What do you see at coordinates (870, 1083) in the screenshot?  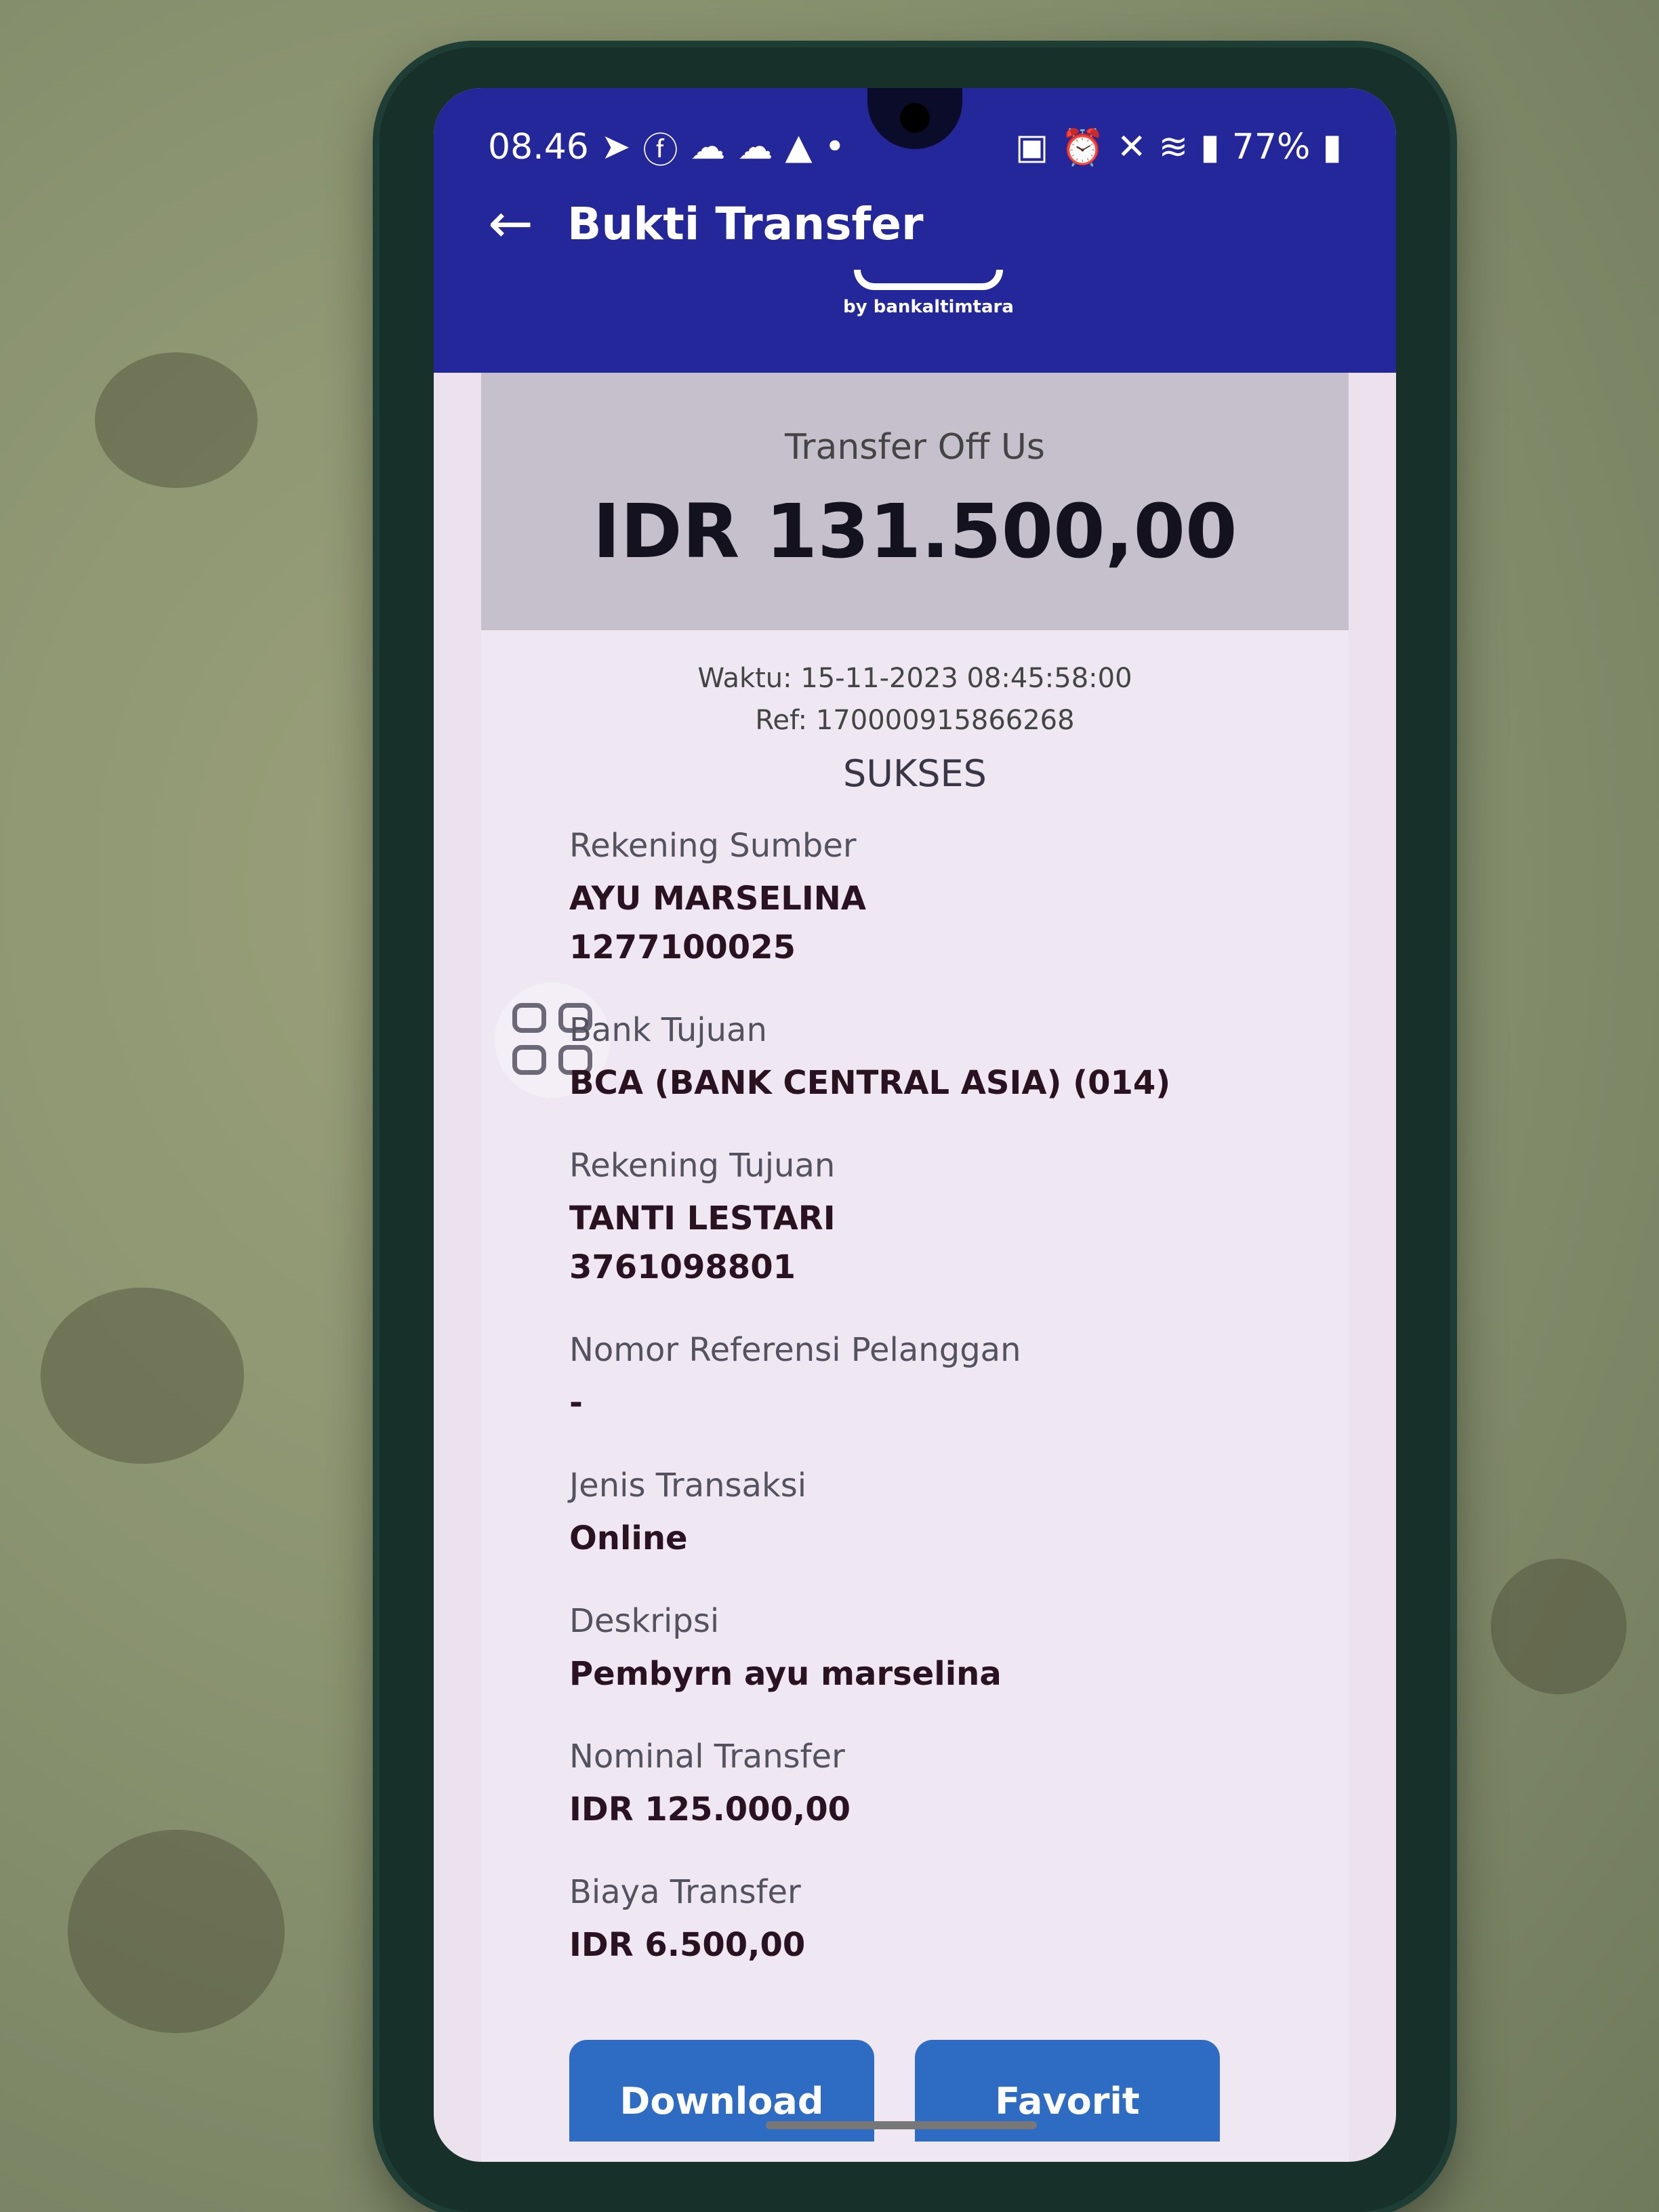 I see `field-value: BCA (BANK CENTRAL ASIA) (014)` at bounding box center [870, 1083].